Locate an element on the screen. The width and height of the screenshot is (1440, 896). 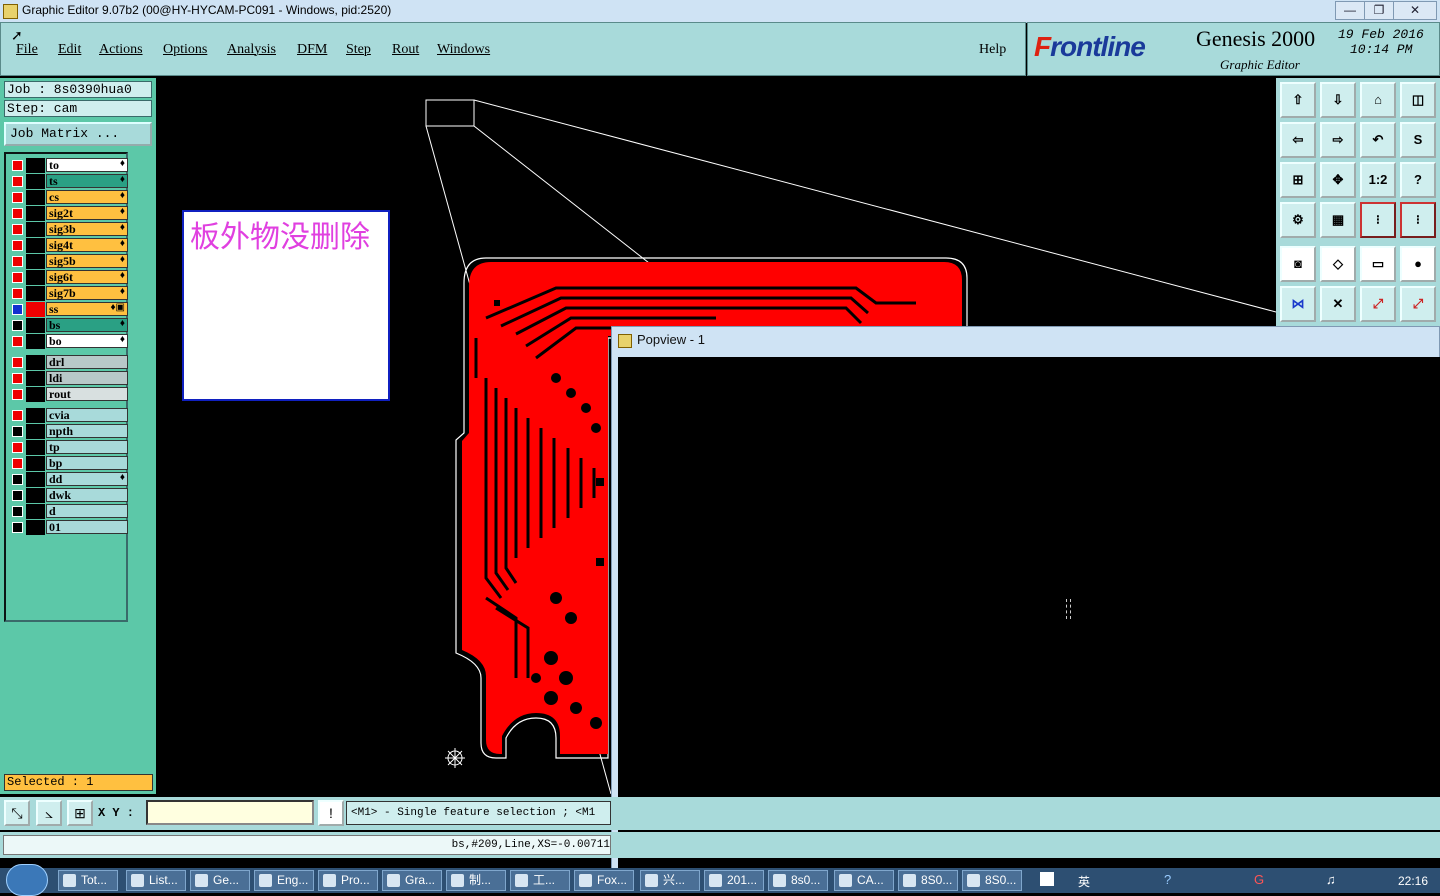
zoom-center-icon: ✥ is located at coordinates (1338, 180).